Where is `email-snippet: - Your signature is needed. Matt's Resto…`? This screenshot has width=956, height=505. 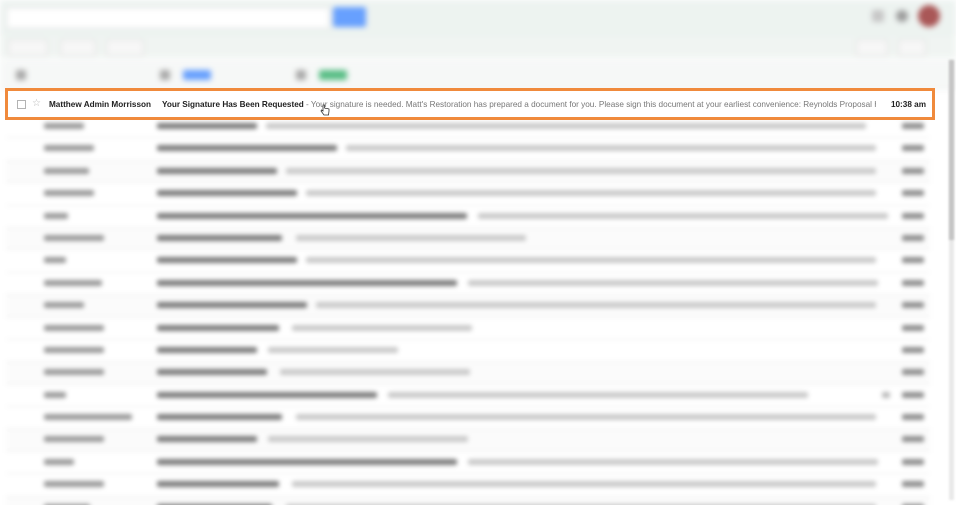
email-snippet: - Your signature is needed. Matt's Resto… is located at coordinates (591, 104).